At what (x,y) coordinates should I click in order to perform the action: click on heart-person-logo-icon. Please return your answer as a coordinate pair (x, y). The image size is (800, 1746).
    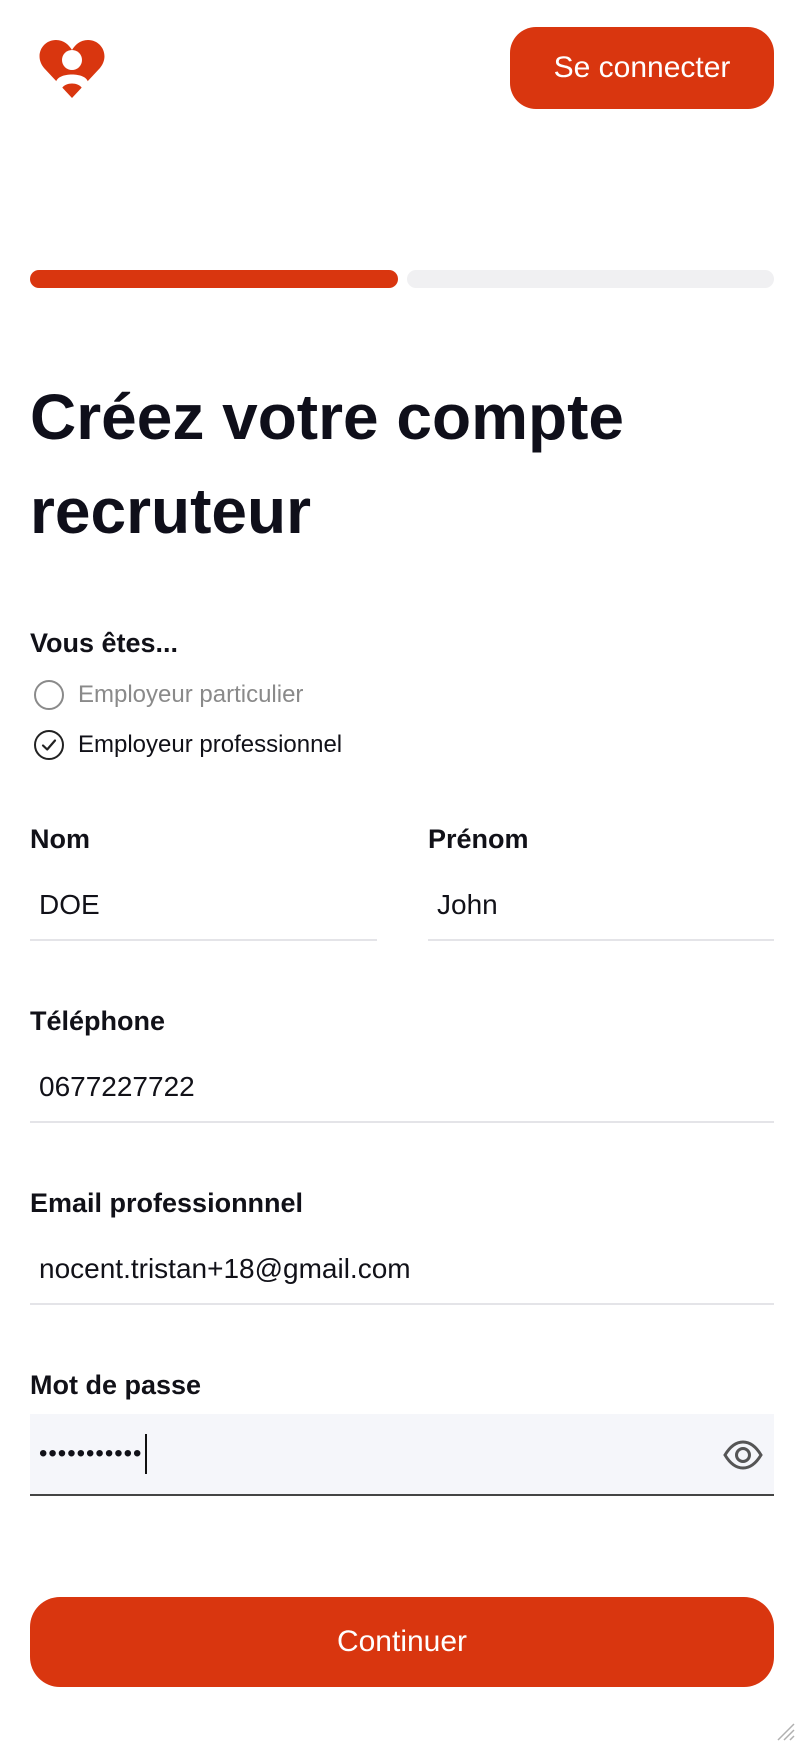
    Looking at the image, I should click on (72, 69).